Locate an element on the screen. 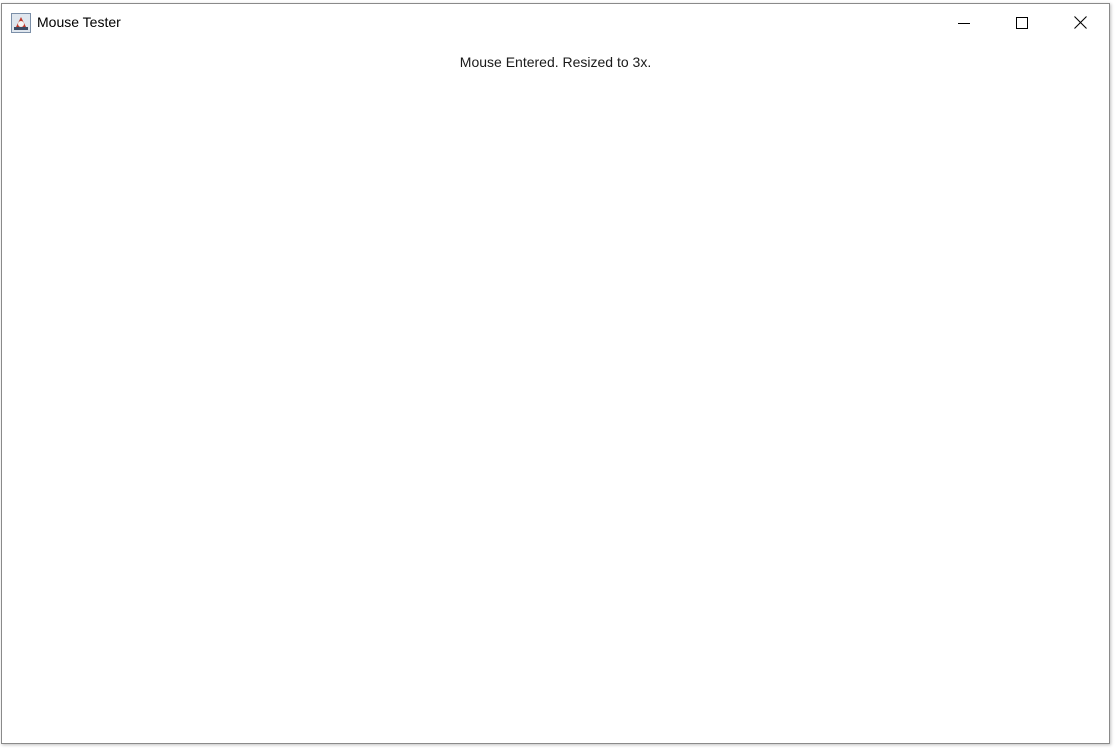  close-icon is located at coordinates (1080, 22).